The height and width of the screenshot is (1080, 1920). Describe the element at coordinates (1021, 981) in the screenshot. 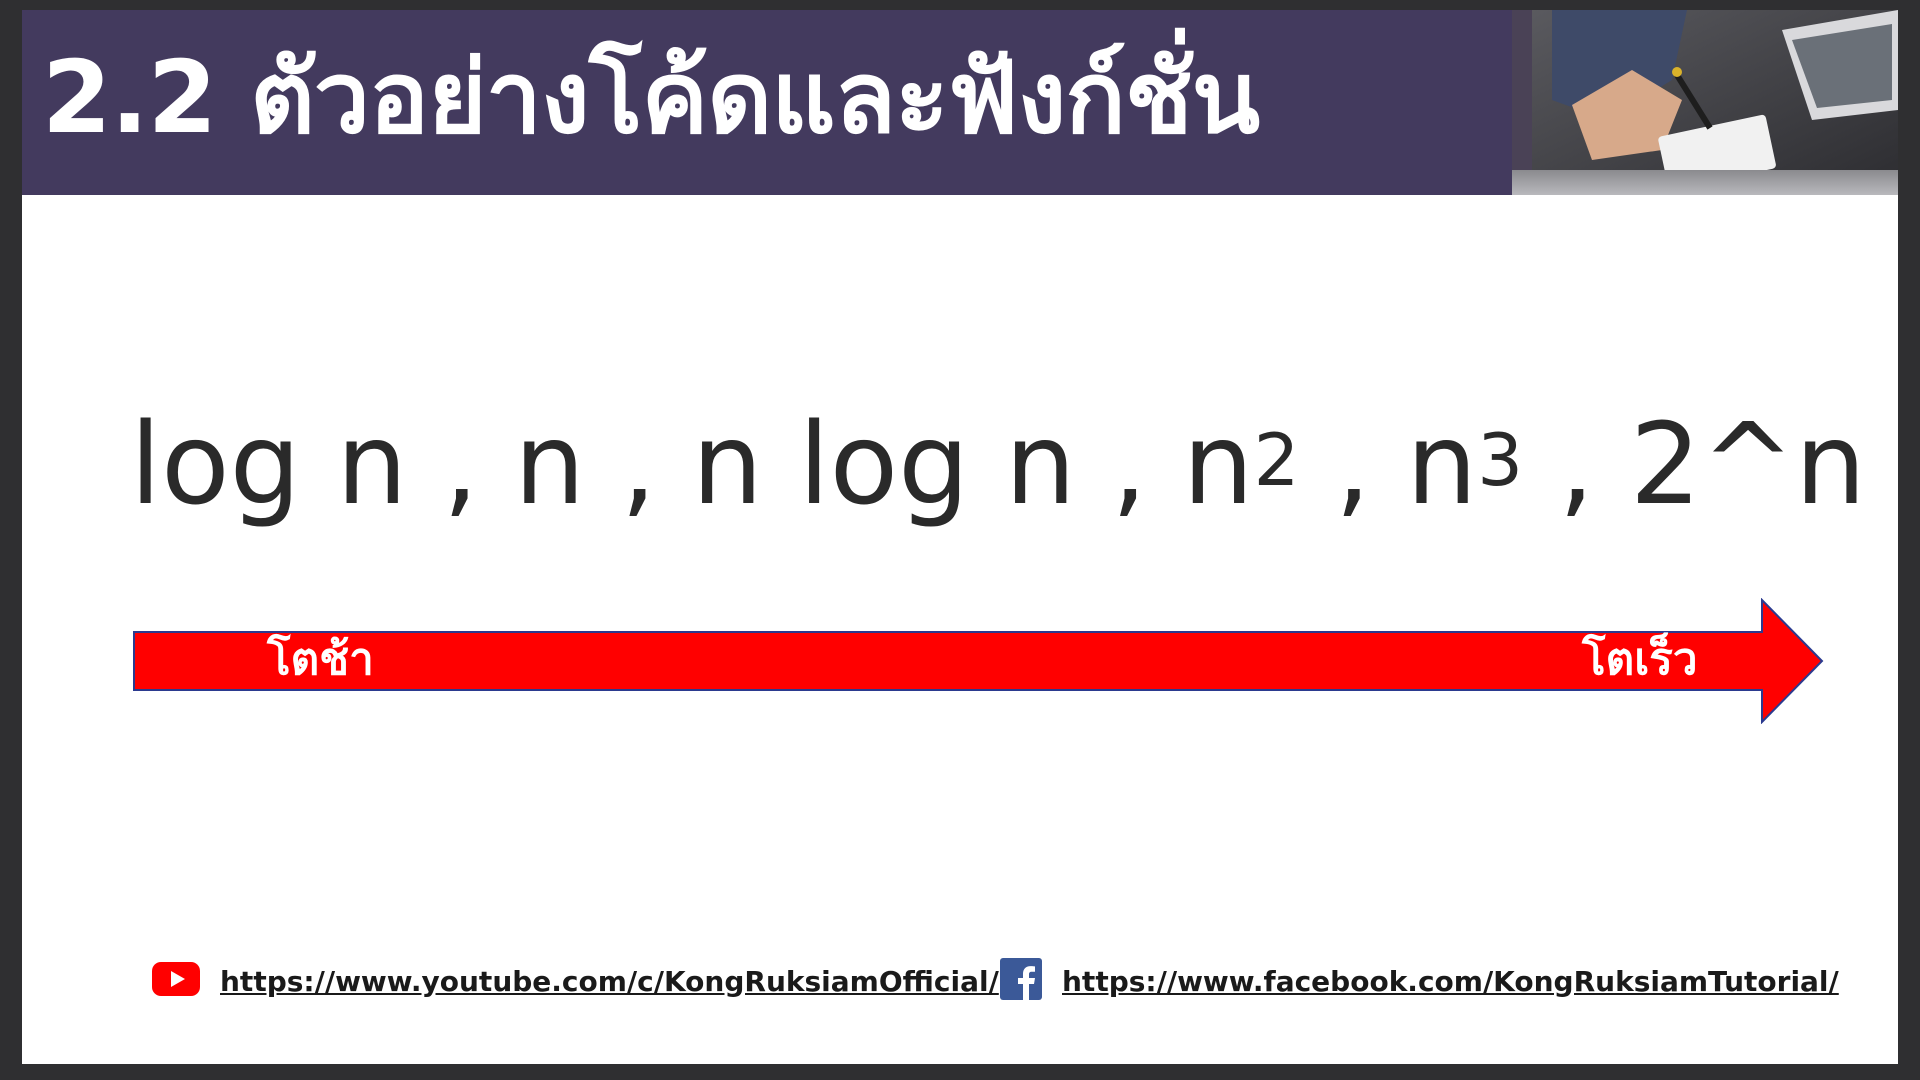

I see `facebook-icon` at that location.